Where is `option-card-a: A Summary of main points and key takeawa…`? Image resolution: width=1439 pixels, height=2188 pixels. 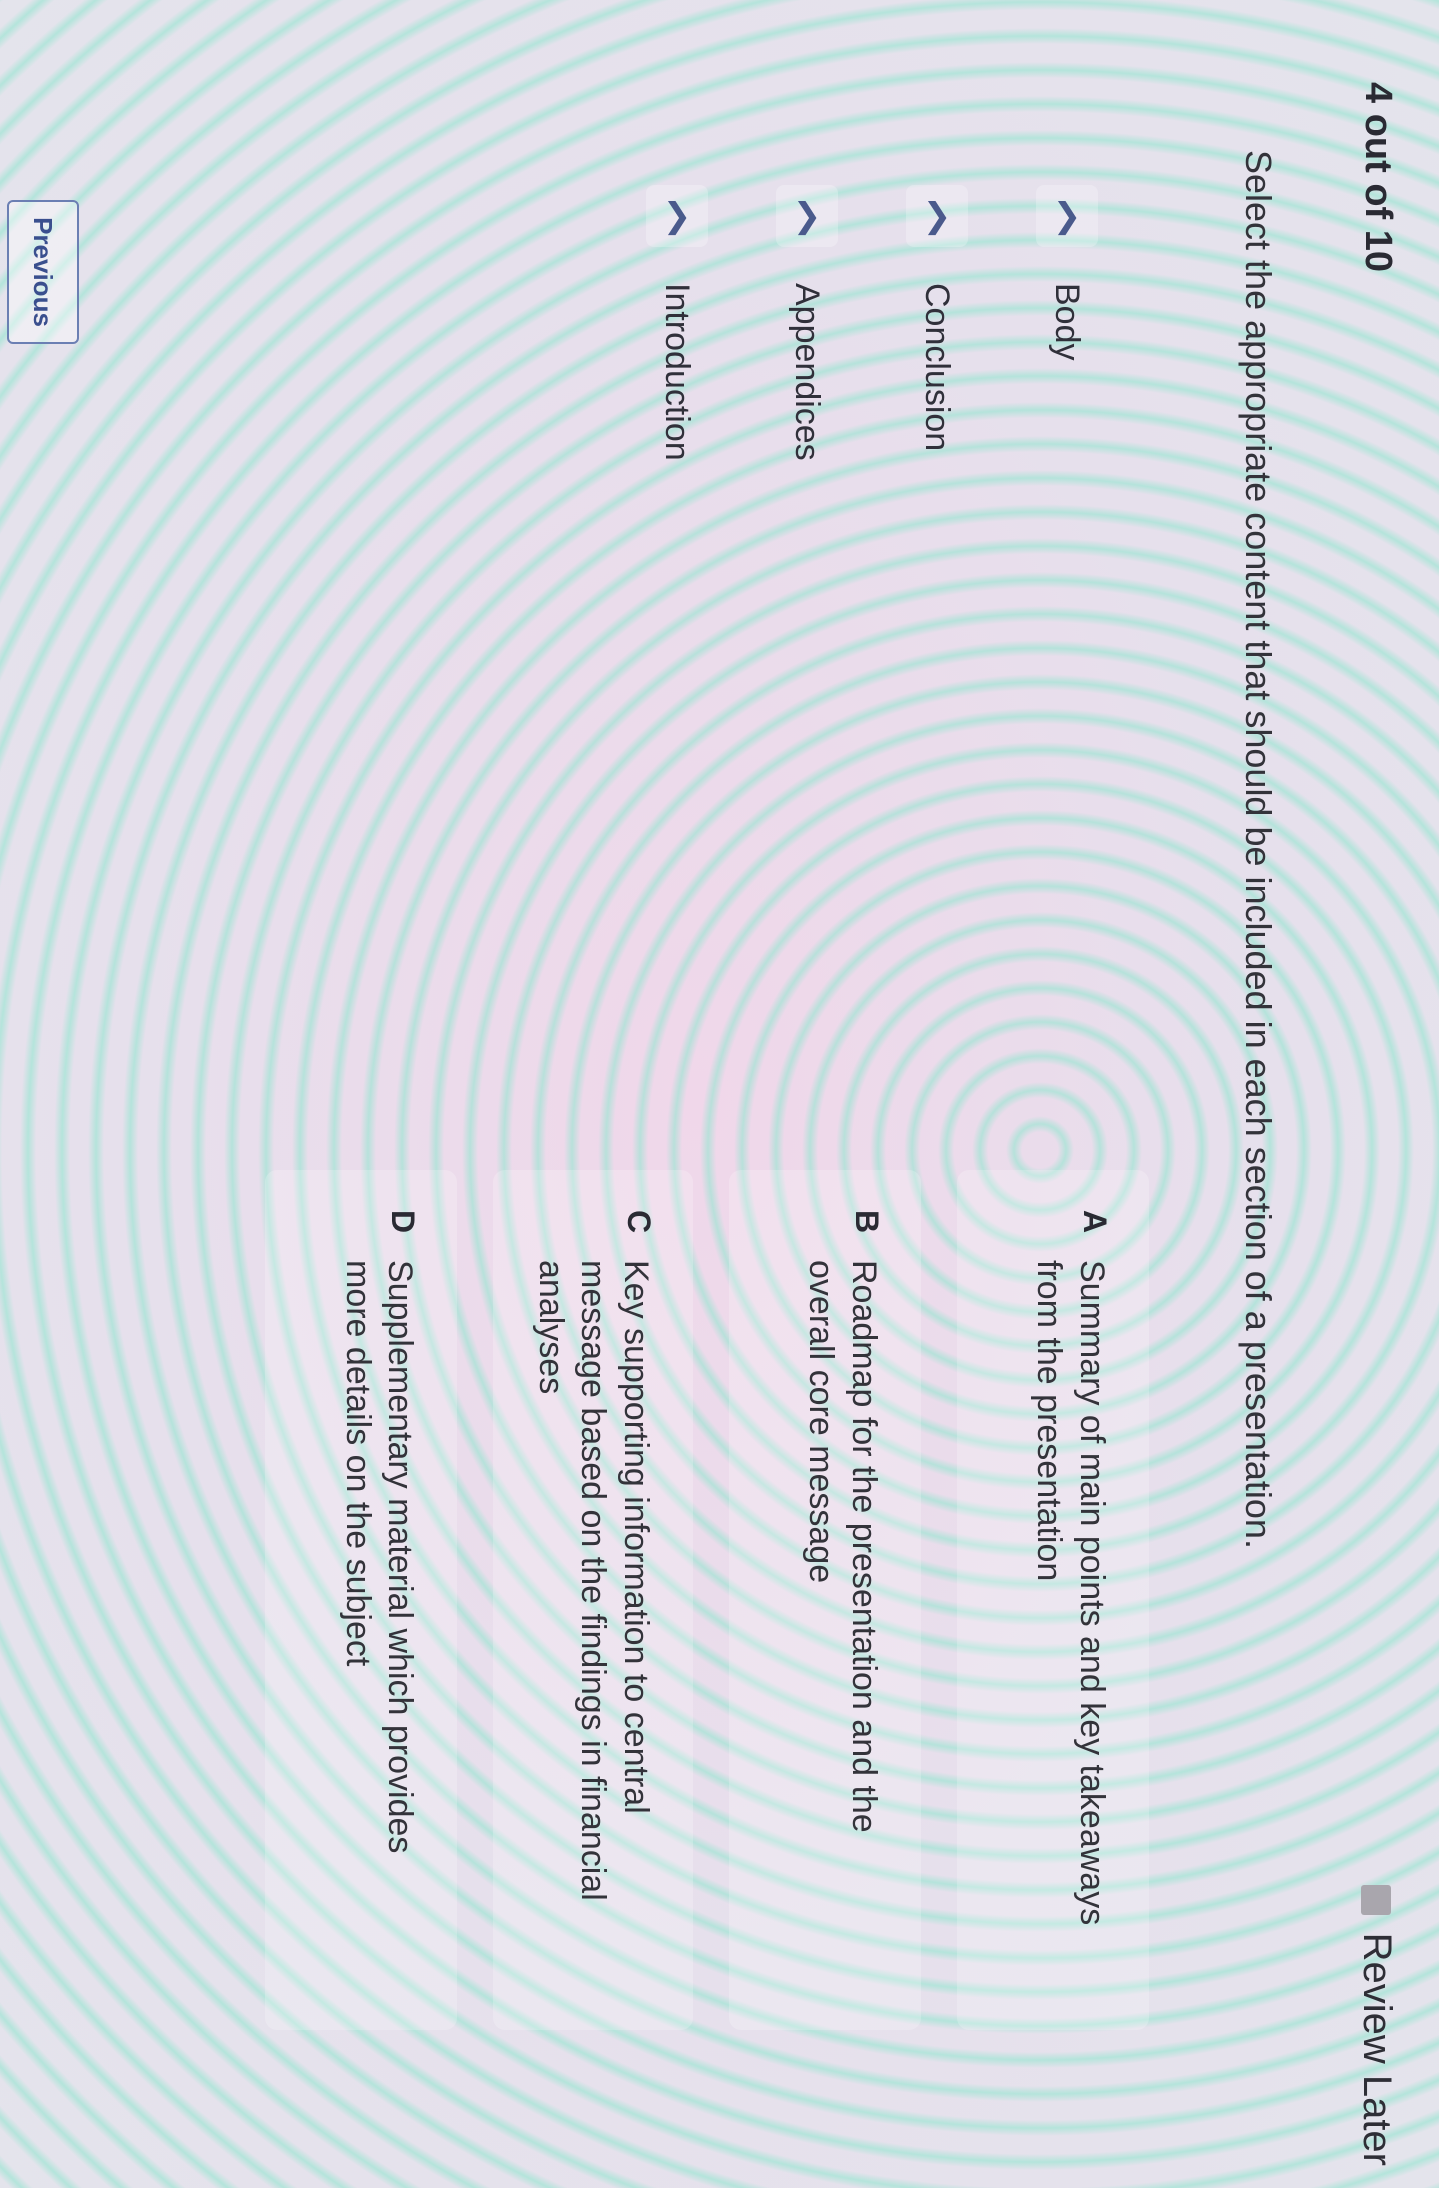
option-card-a: A Summary of main points and key takeawa… is located at coordinates (1053, 1600).